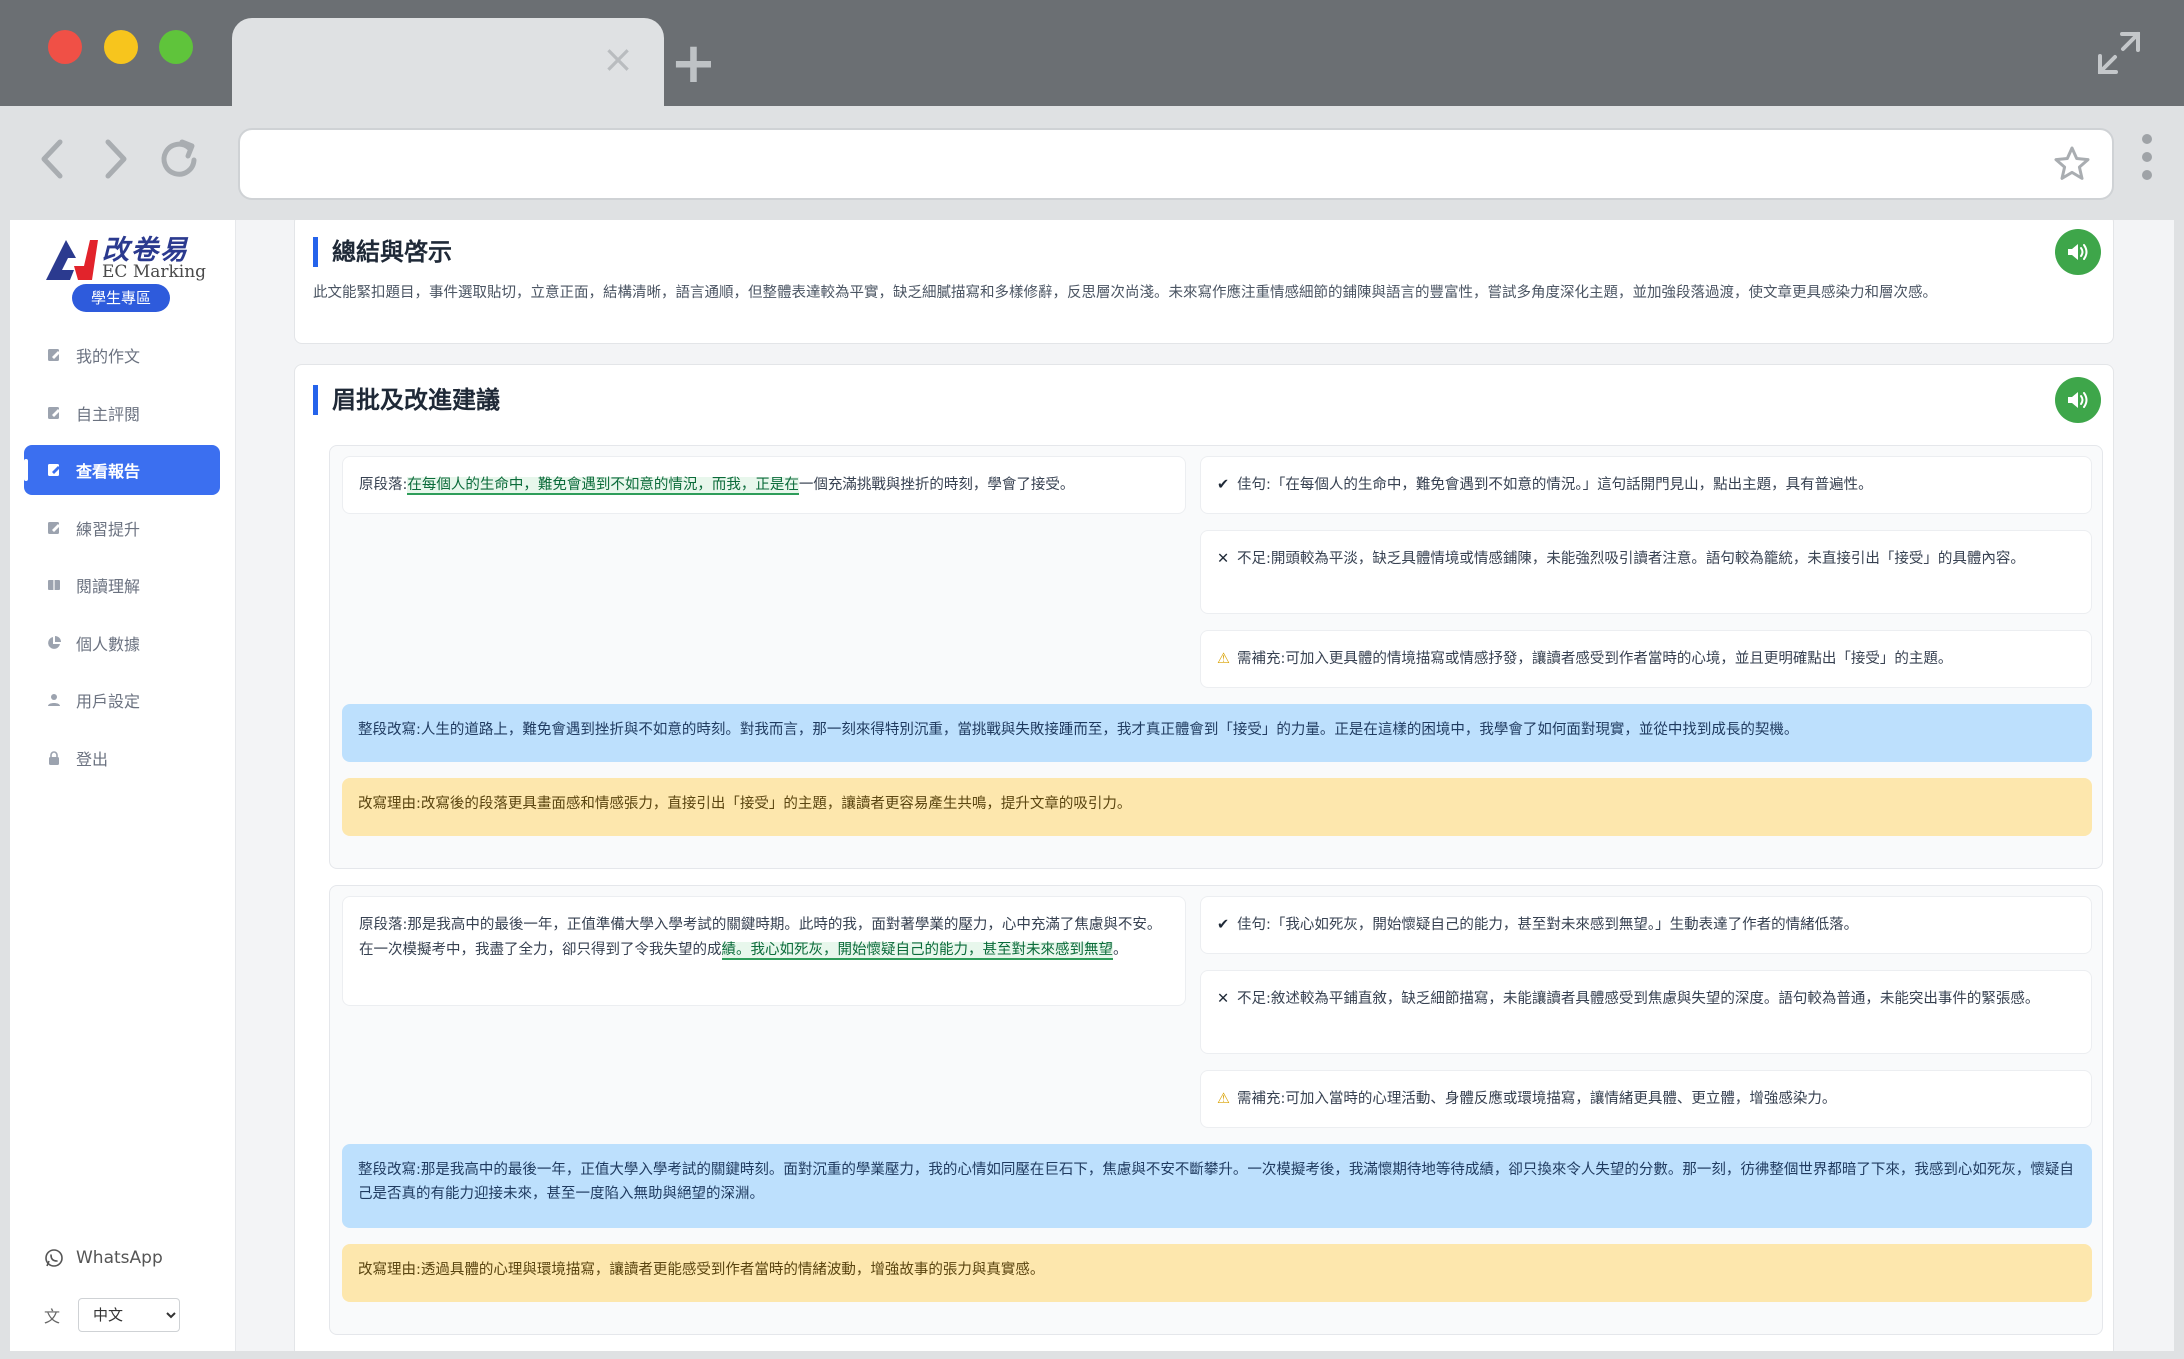 The width and height of the screenshot is (2184, 1359). What do you see at coordinates (154, 272) in the screenshot?
I see `logo-english-text: EC Marking` at bounding box center [154, 272].